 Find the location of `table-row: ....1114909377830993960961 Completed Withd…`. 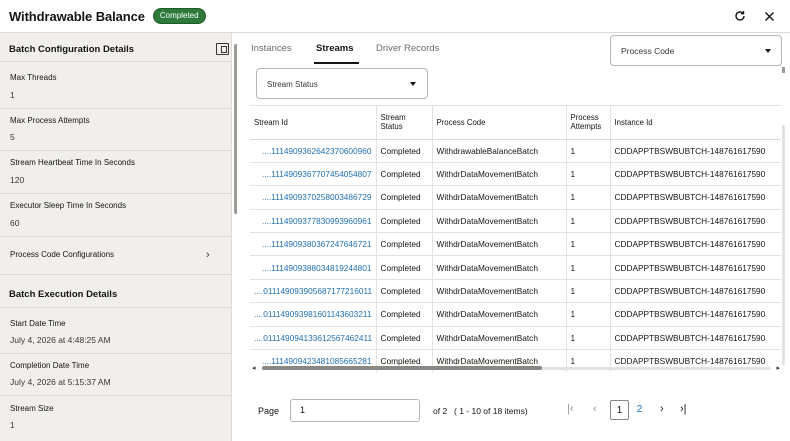

table-row: ....1114909377830993960961 Completed Withd… is located at coordinates (515, 221).